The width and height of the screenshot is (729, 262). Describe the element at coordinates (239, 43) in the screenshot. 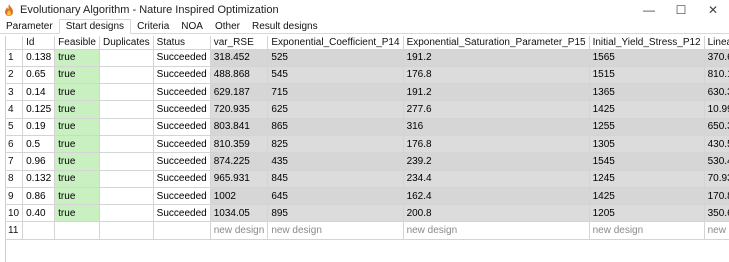

I see `var-rse-header: var_RSE` at that location.